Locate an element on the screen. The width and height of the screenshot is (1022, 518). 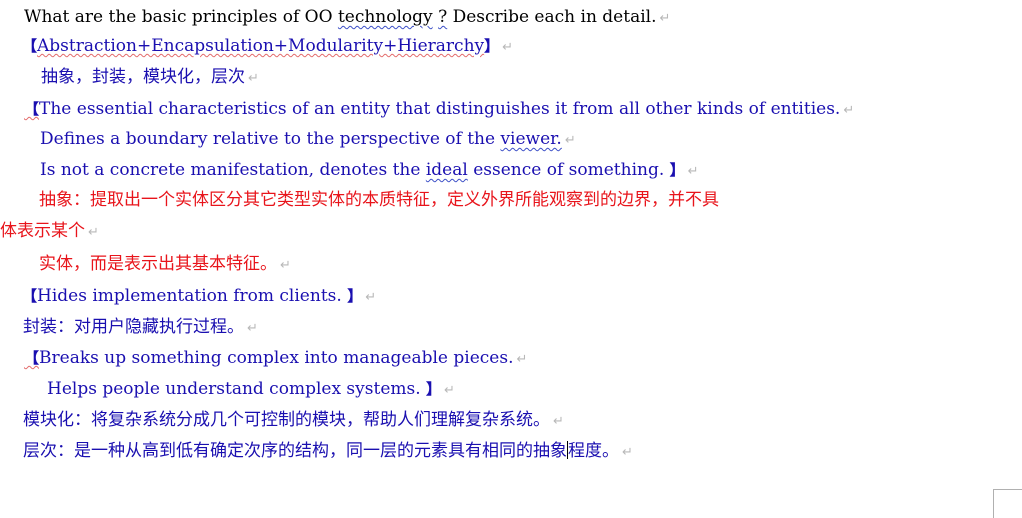
encapsulation-cn: 封装：对用户隐藏执行过程。 is located at coordinates (133, 327).